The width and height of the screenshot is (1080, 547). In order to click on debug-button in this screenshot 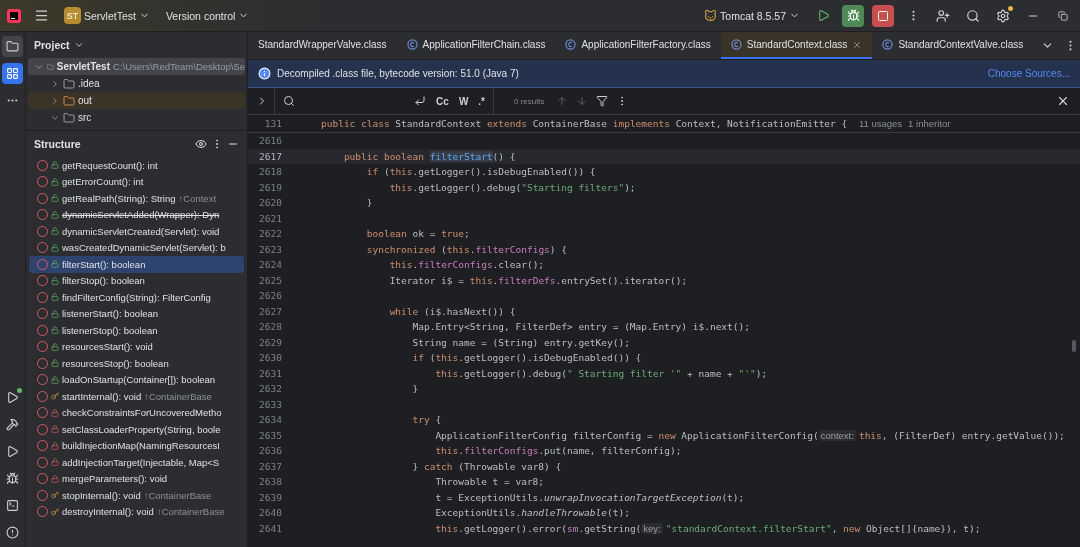, I will do `click(853, 15)`.